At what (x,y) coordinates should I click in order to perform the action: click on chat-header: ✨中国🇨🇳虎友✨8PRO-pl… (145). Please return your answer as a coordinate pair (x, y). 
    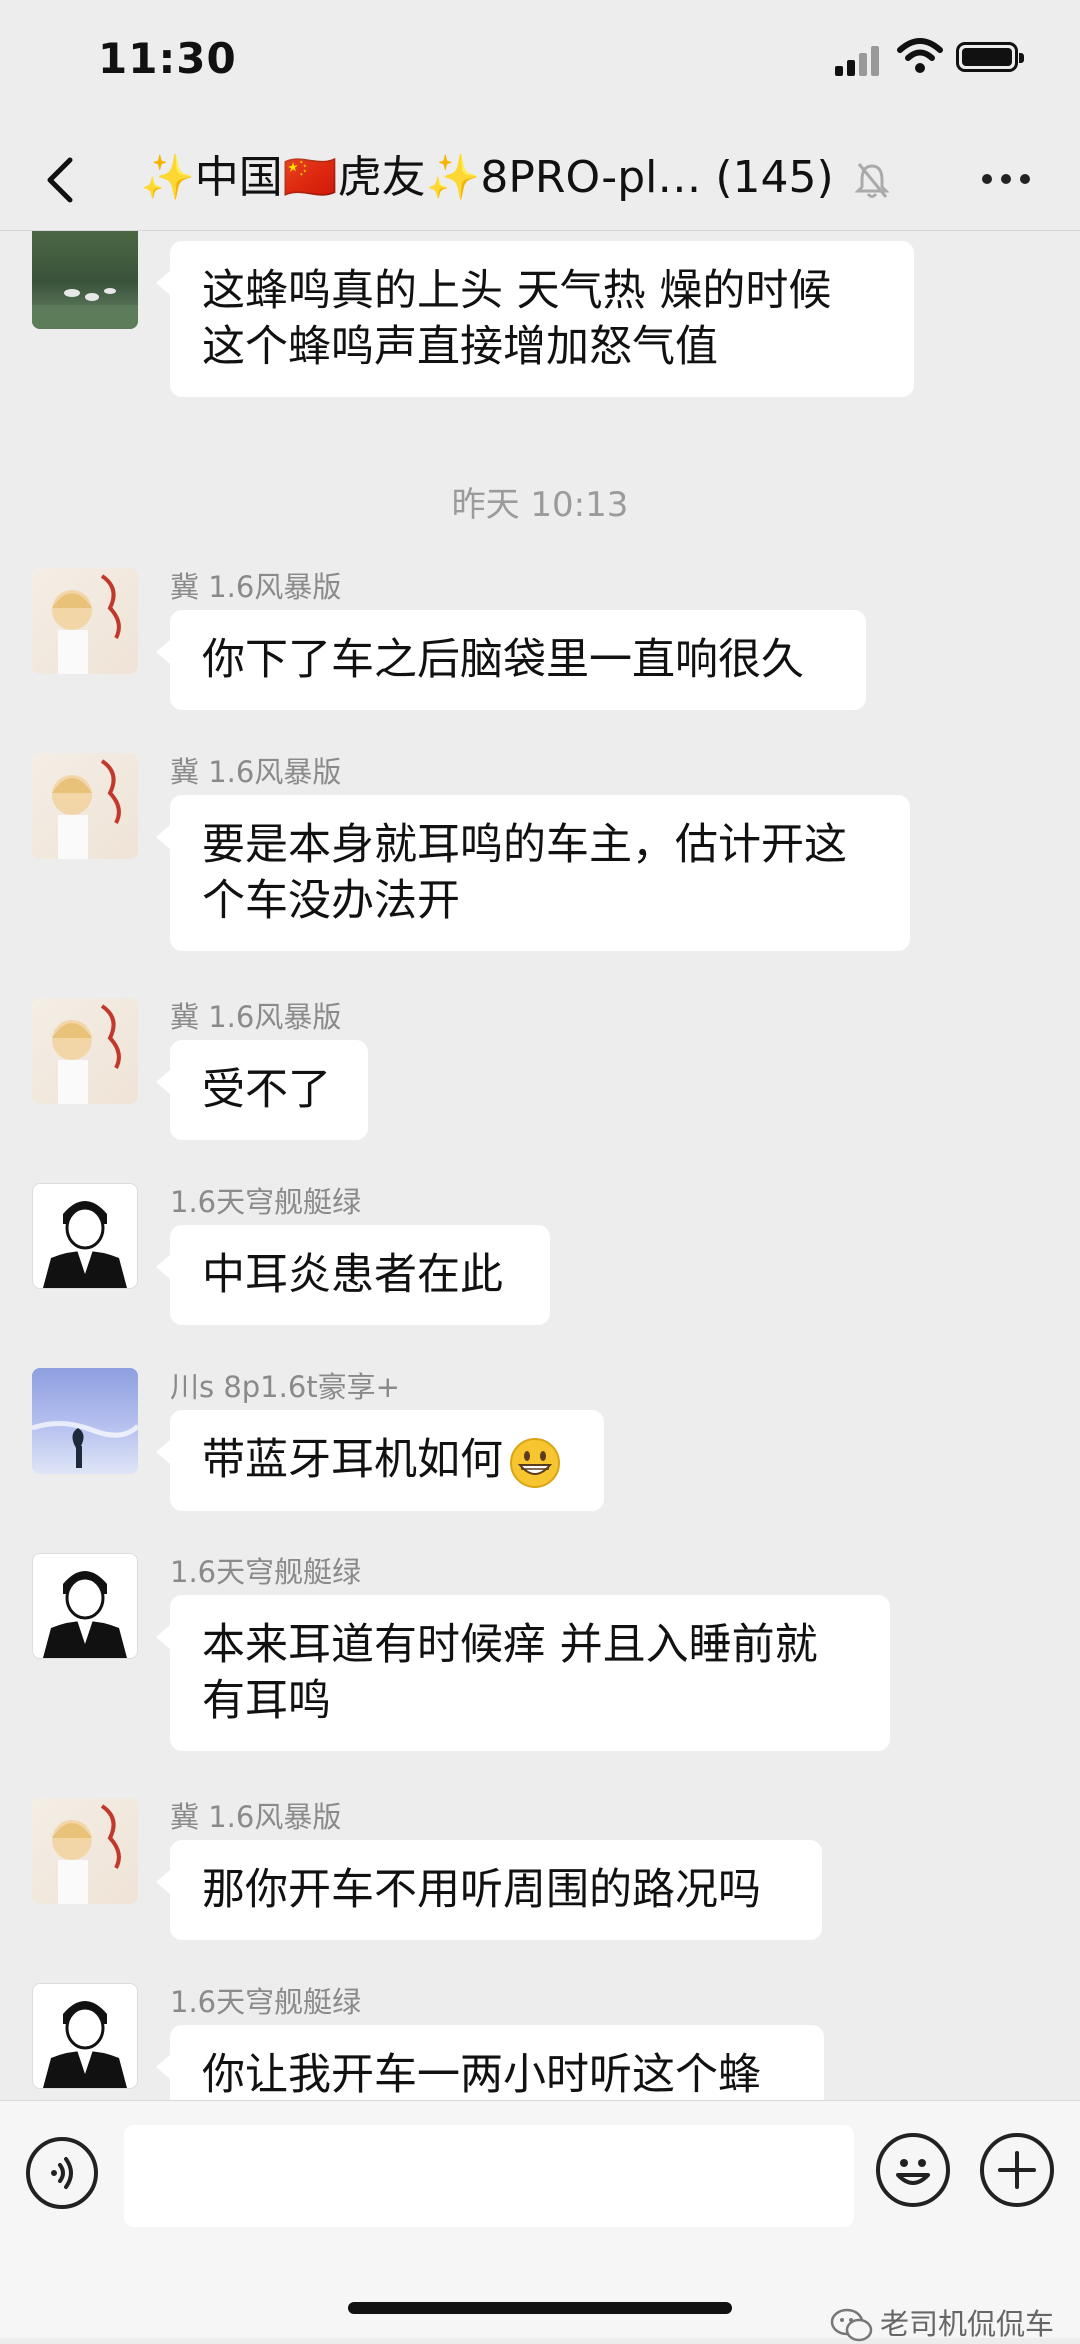
    Looking at the image, I should click on (540, 180).